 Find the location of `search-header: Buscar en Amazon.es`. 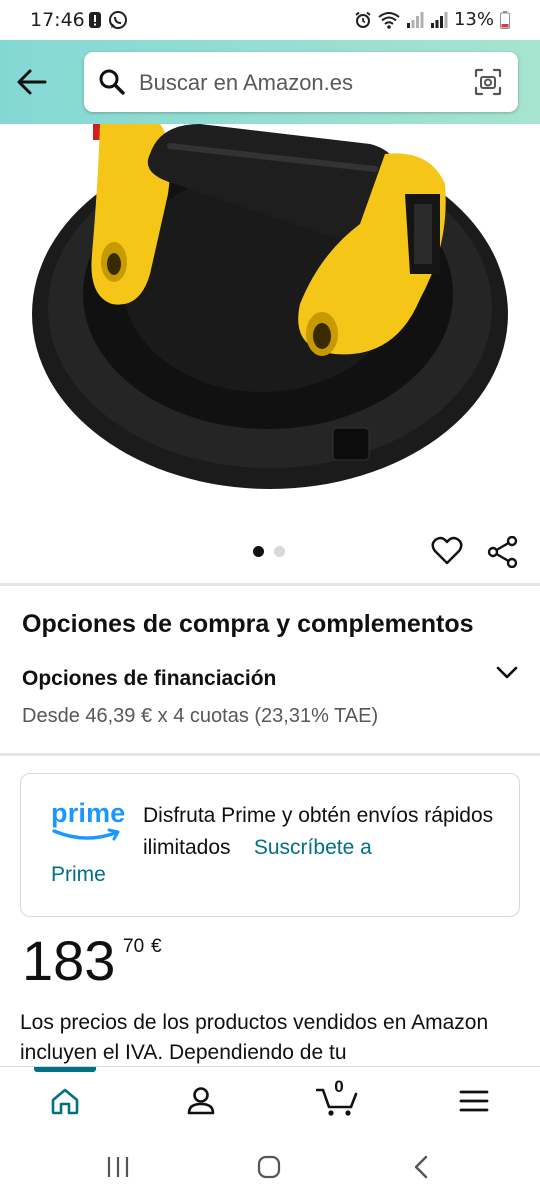

search-header: Buscar en Amazon.es is located at coordinates (270, 82).